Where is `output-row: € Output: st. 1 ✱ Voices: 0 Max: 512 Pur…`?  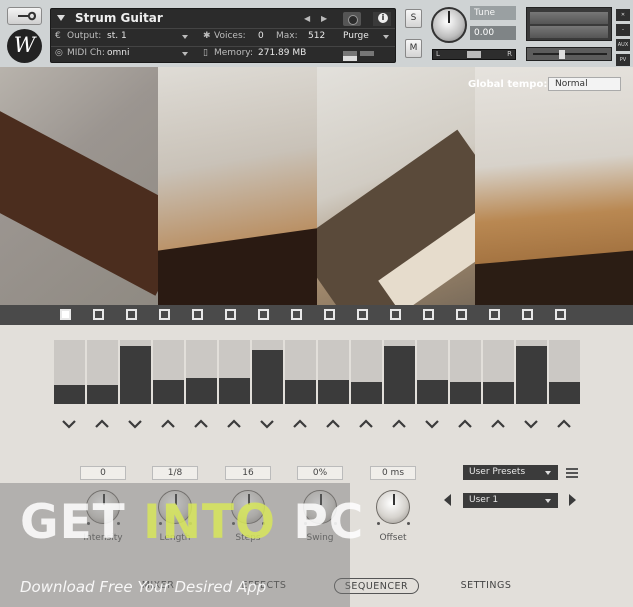
output-row: € Output: st. 1 ✱ Voices: 0 Max: 512 Pur… is located at coordinates (223, 38).